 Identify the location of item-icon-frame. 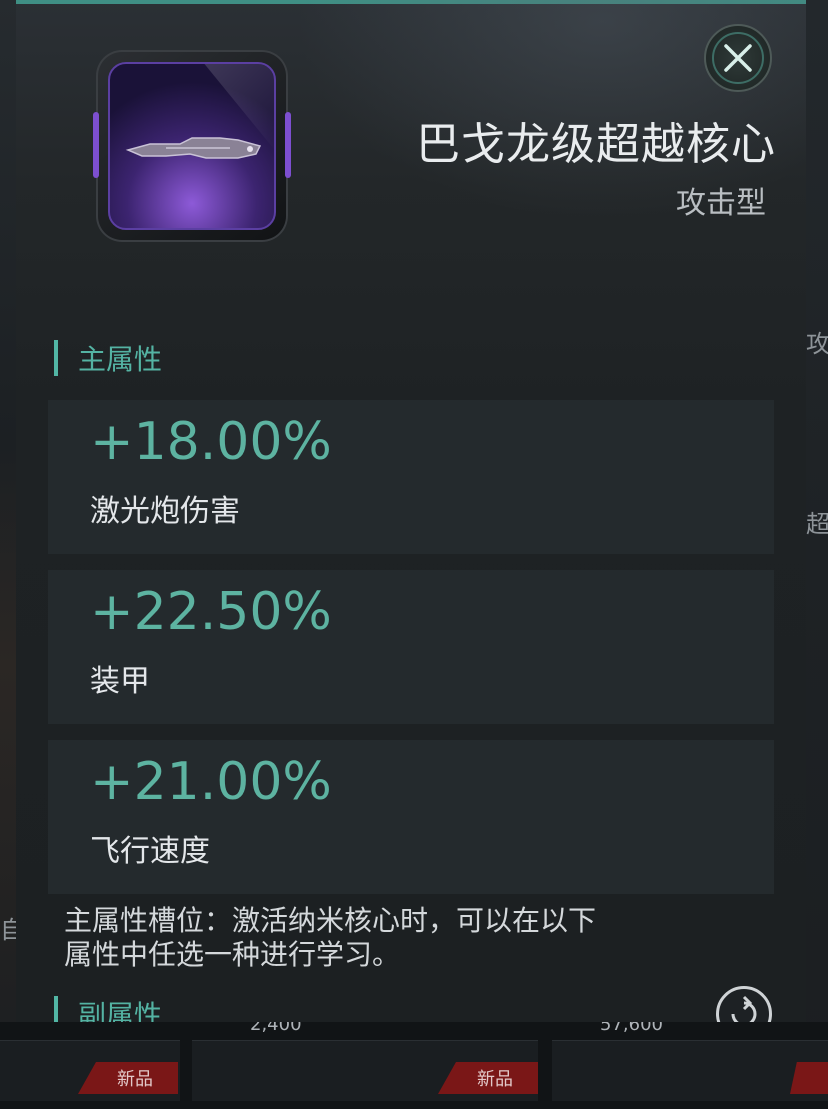
(192, 146).